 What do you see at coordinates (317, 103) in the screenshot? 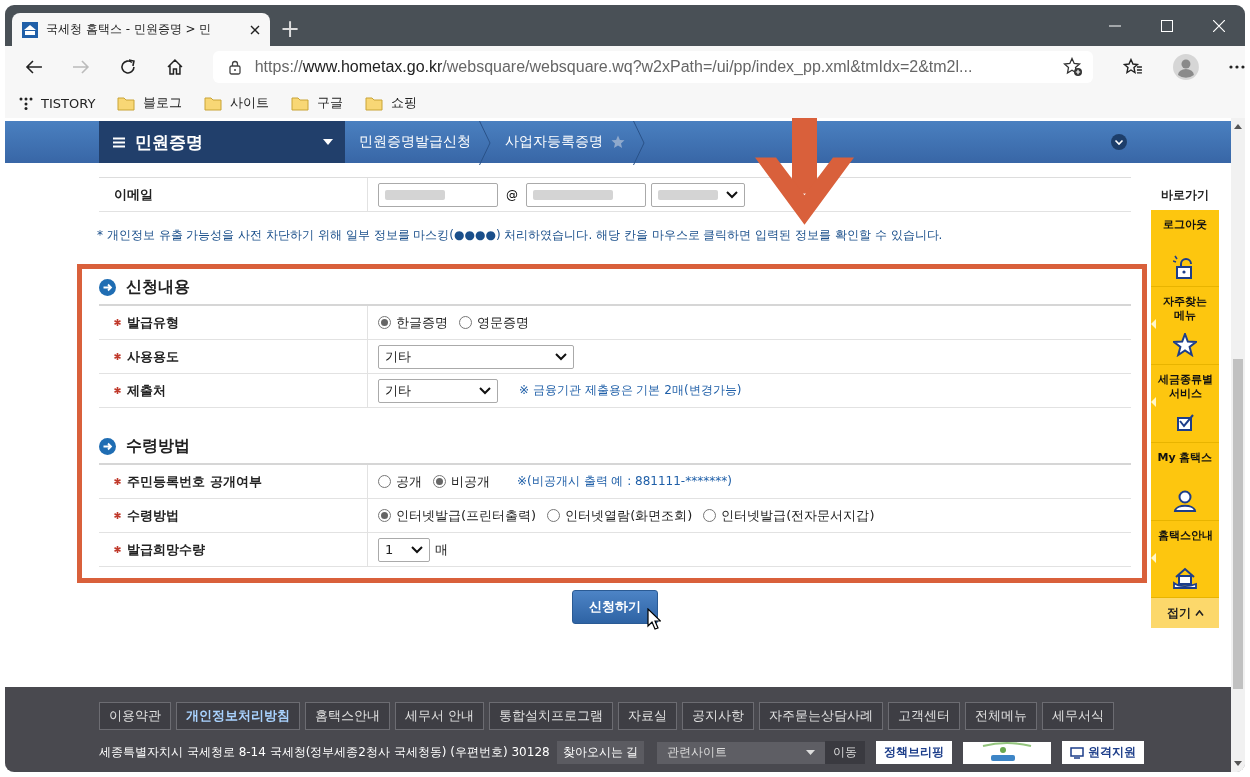
I see `bookmark: 구글` at bounding box center [317, 103].